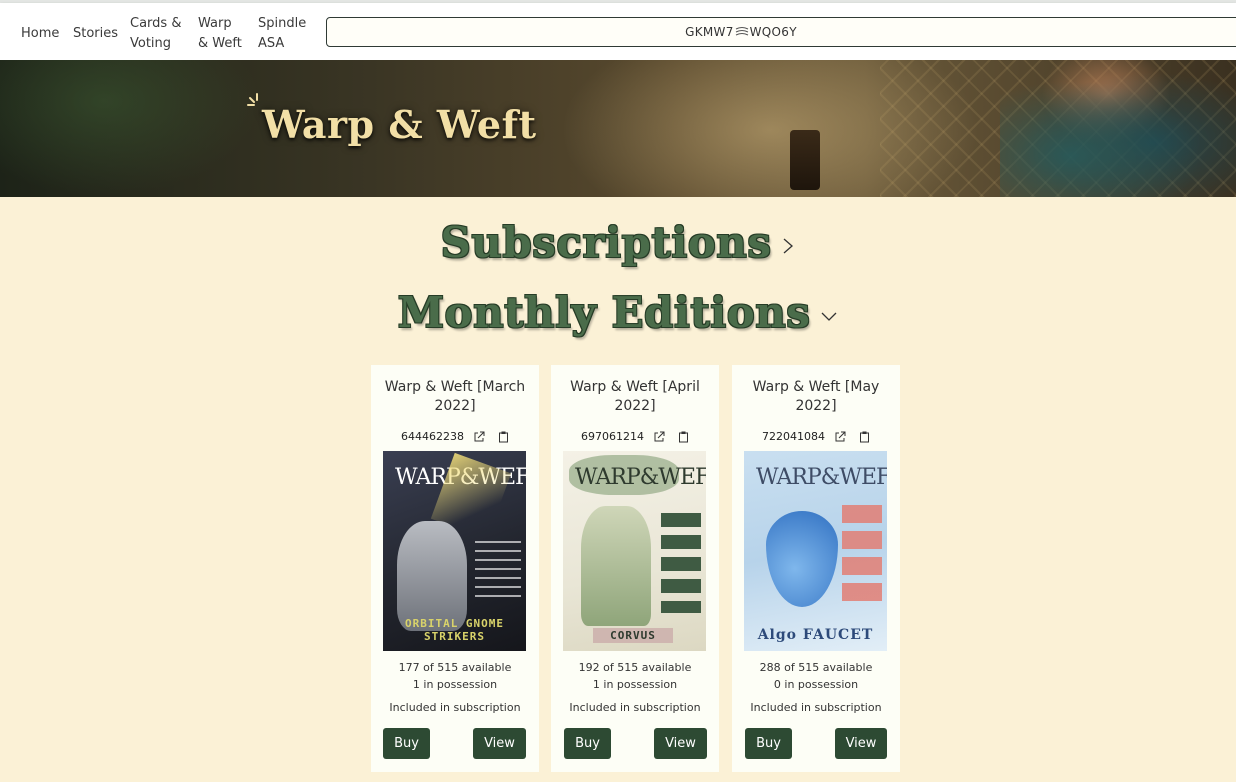 This screenshot has width=1236, height=782. I want to click on gnome-illustration, so click(432, 576).